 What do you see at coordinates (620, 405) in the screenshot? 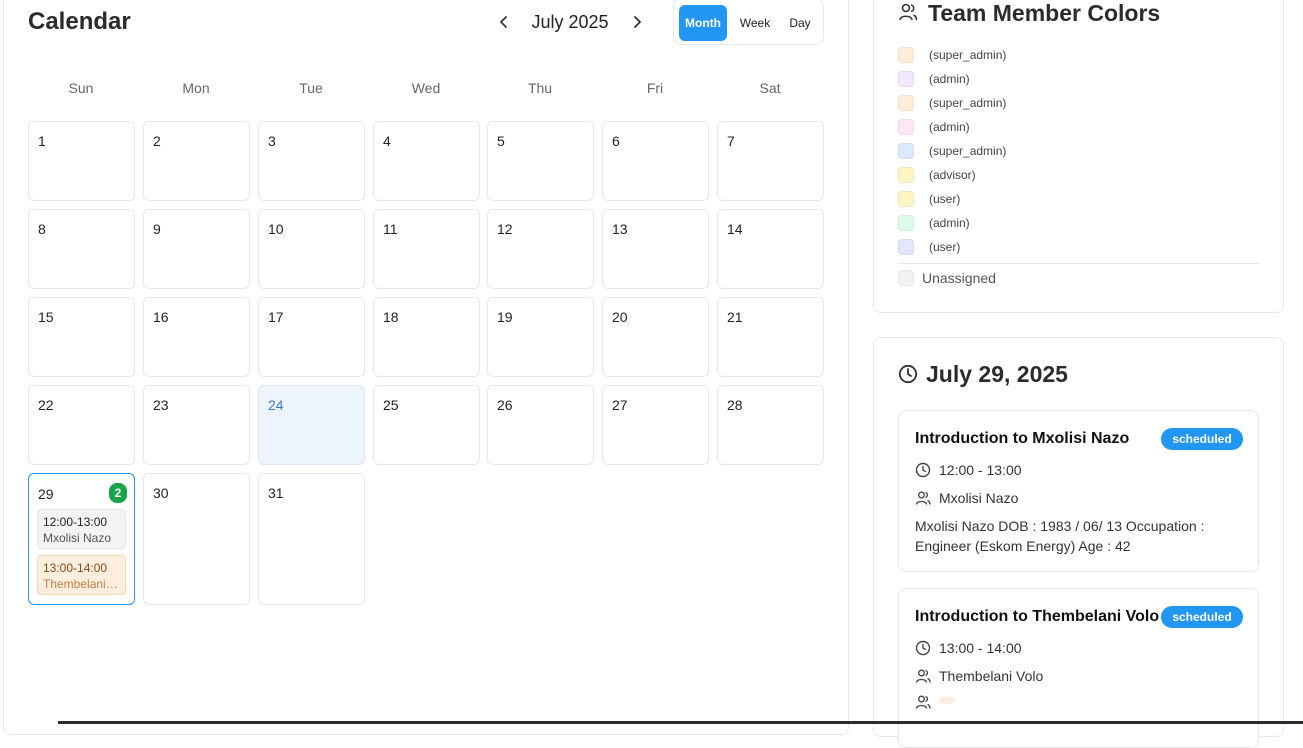
I see `day-number: 27` at bounding box center [620, 405].